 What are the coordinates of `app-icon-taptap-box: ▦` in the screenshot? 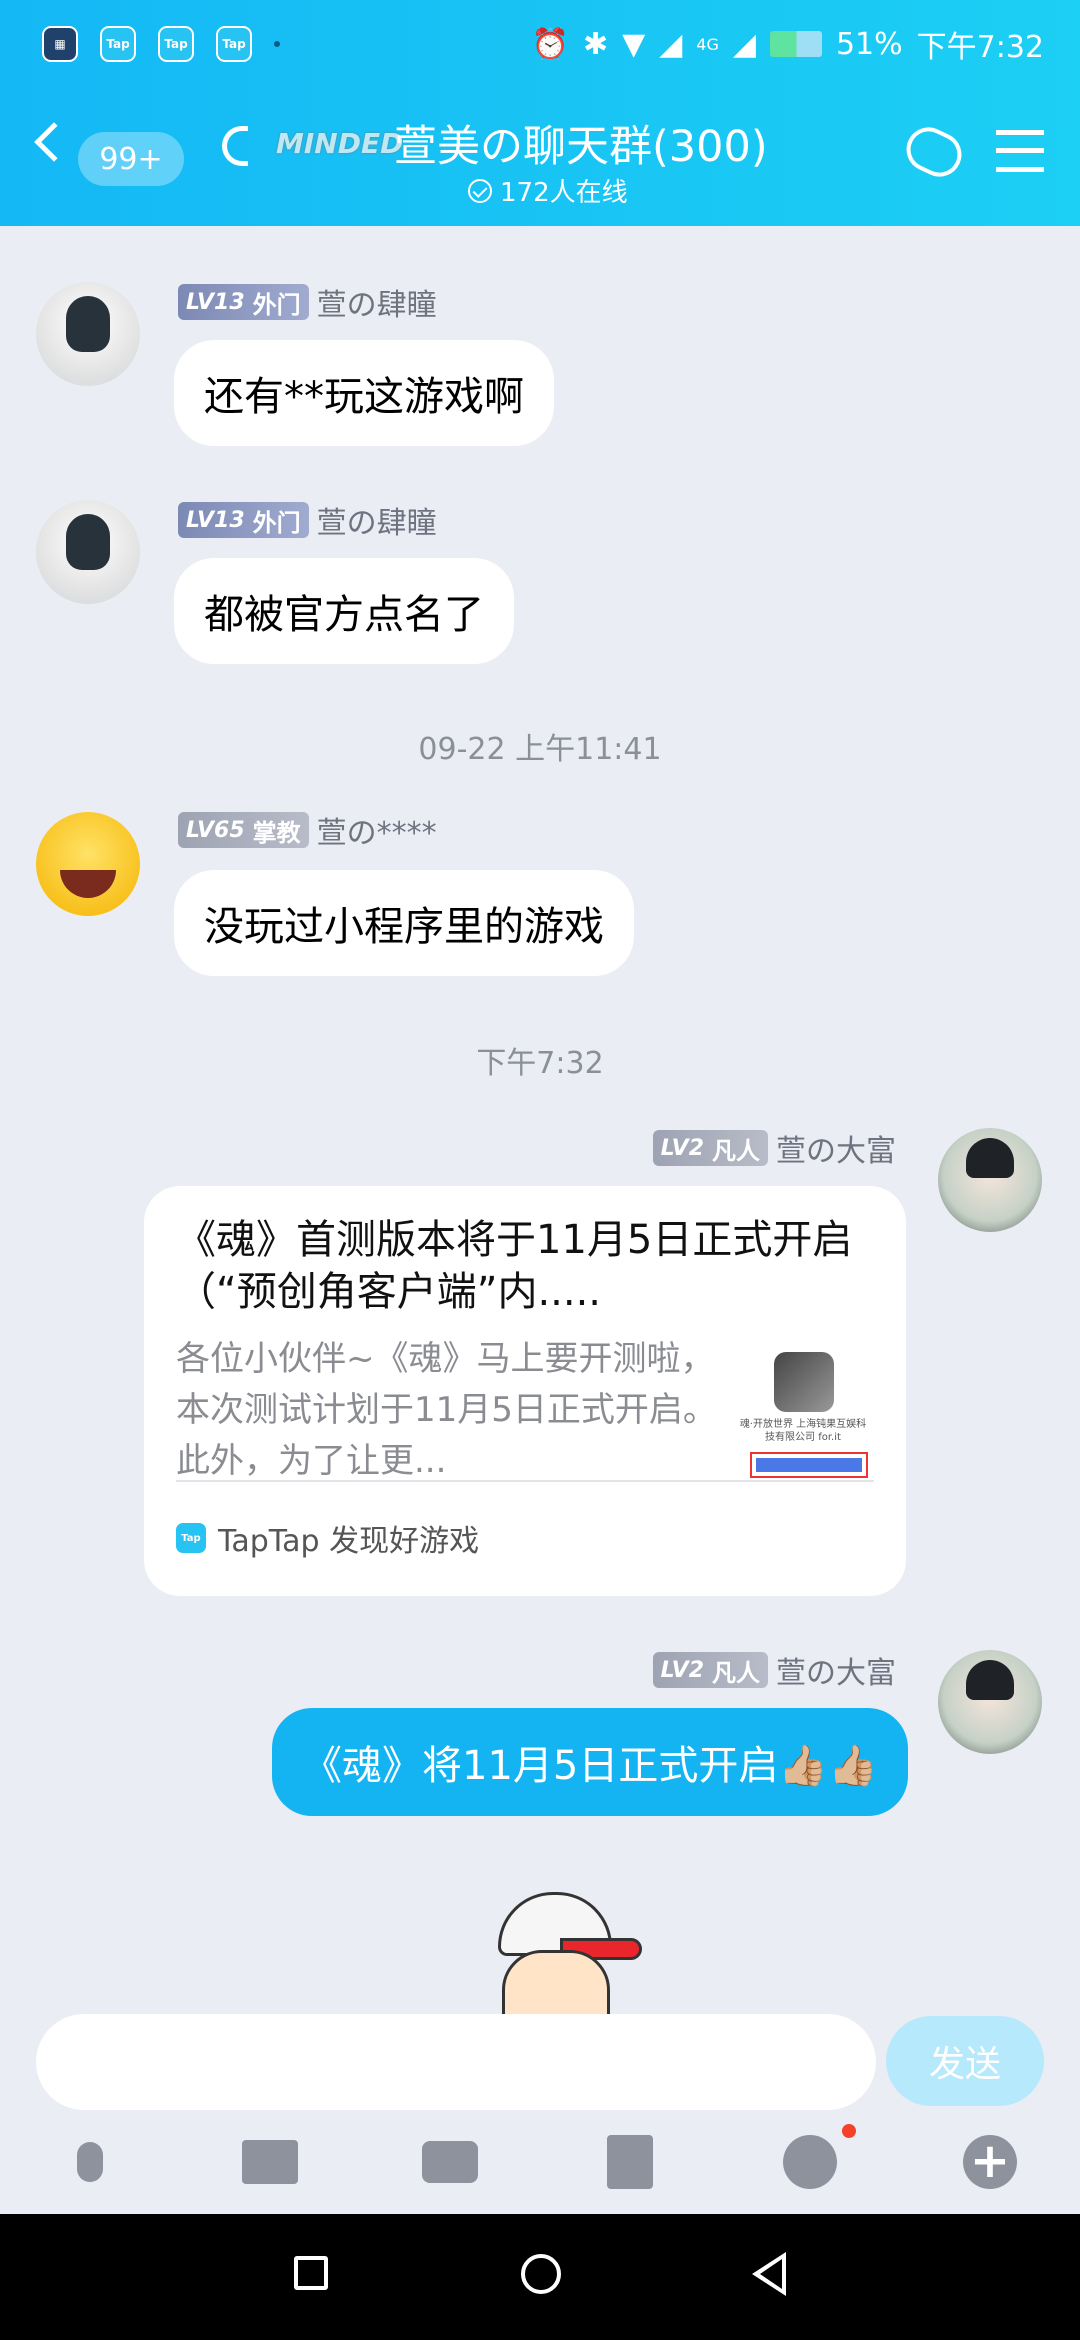 It's located at (60, 44).